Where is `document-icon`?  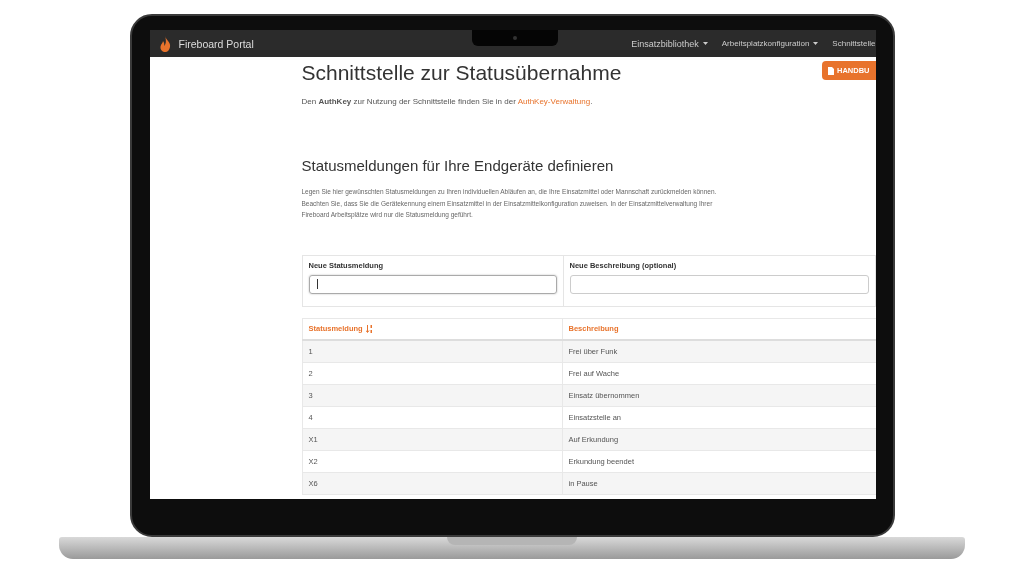
document-icon is located at coordinates (831, 70).